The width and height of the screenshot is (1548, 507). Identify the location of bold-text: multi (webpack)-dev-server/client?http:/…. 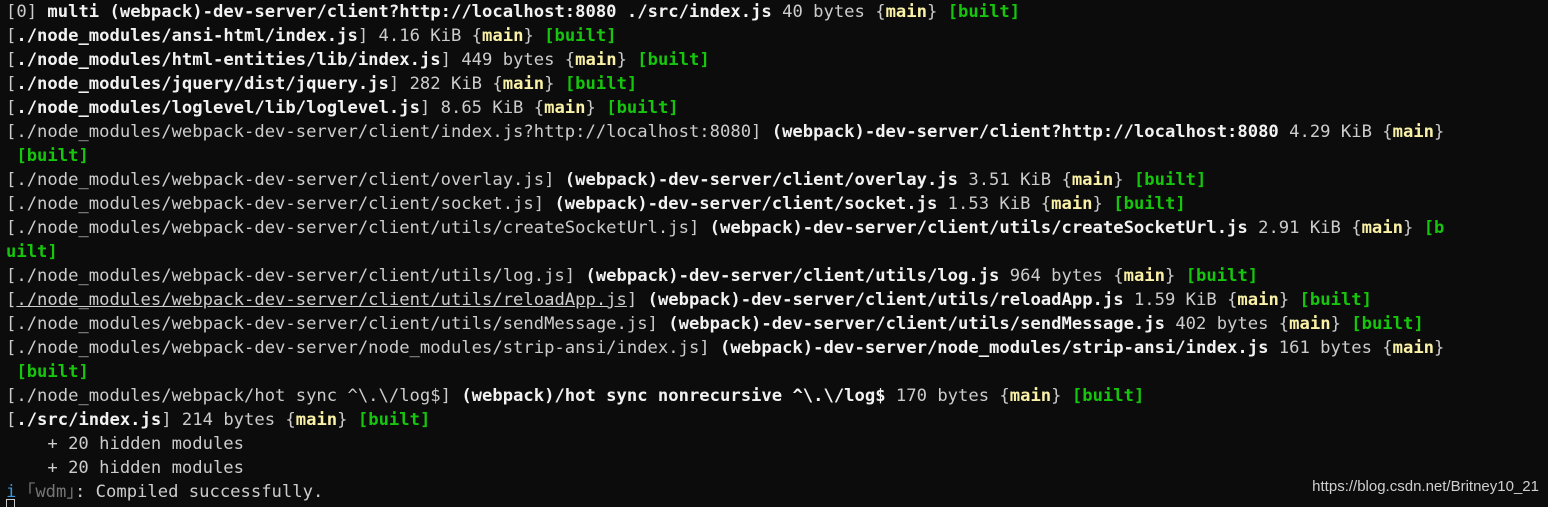
(409, 12).